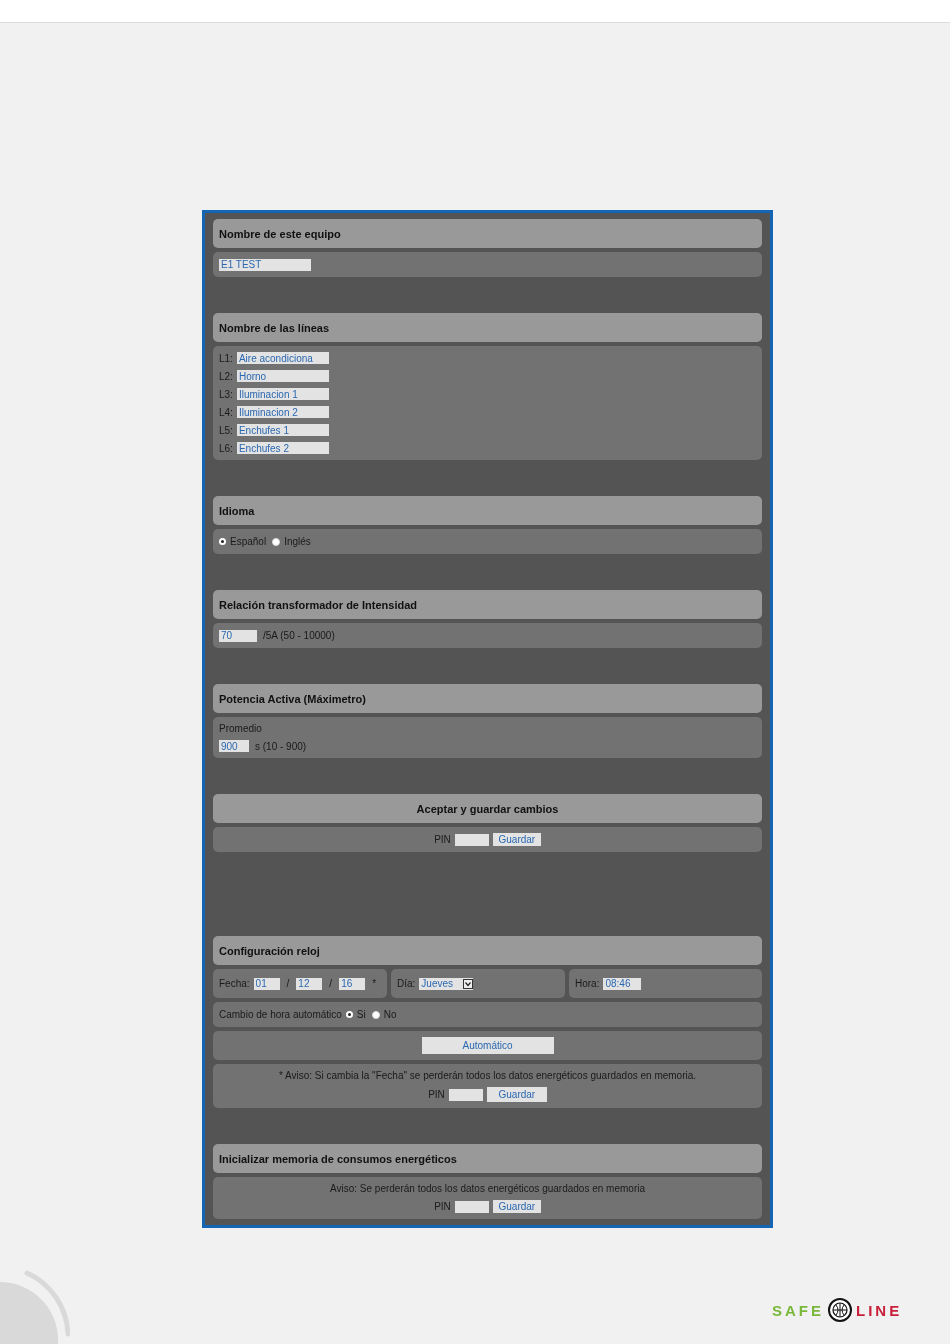 The image size is (950, 1344). Describe the element at coordinates (240, 728) in the screenshot. I see `average-label: Promedio` at that location.